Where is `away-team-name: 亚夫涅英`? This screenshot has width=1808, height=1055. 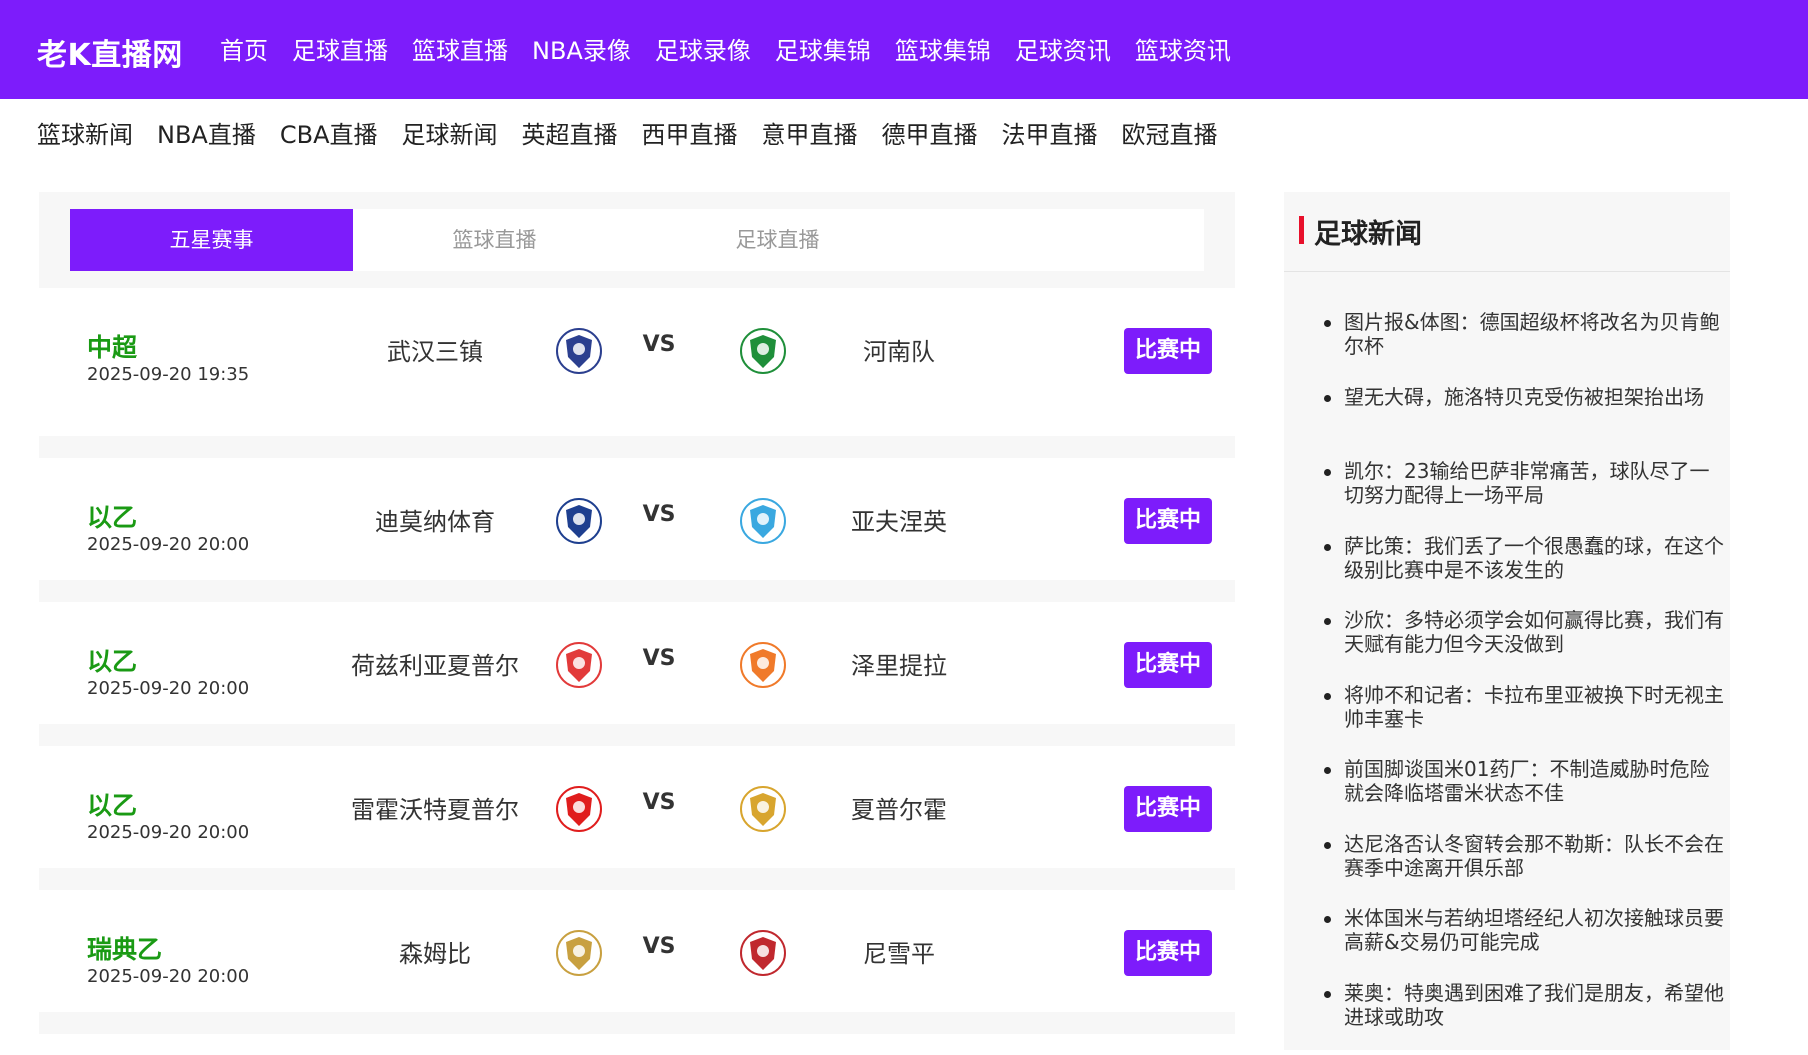
away-team-name: 亚夫涅英 is located at coordinates (899, 519).